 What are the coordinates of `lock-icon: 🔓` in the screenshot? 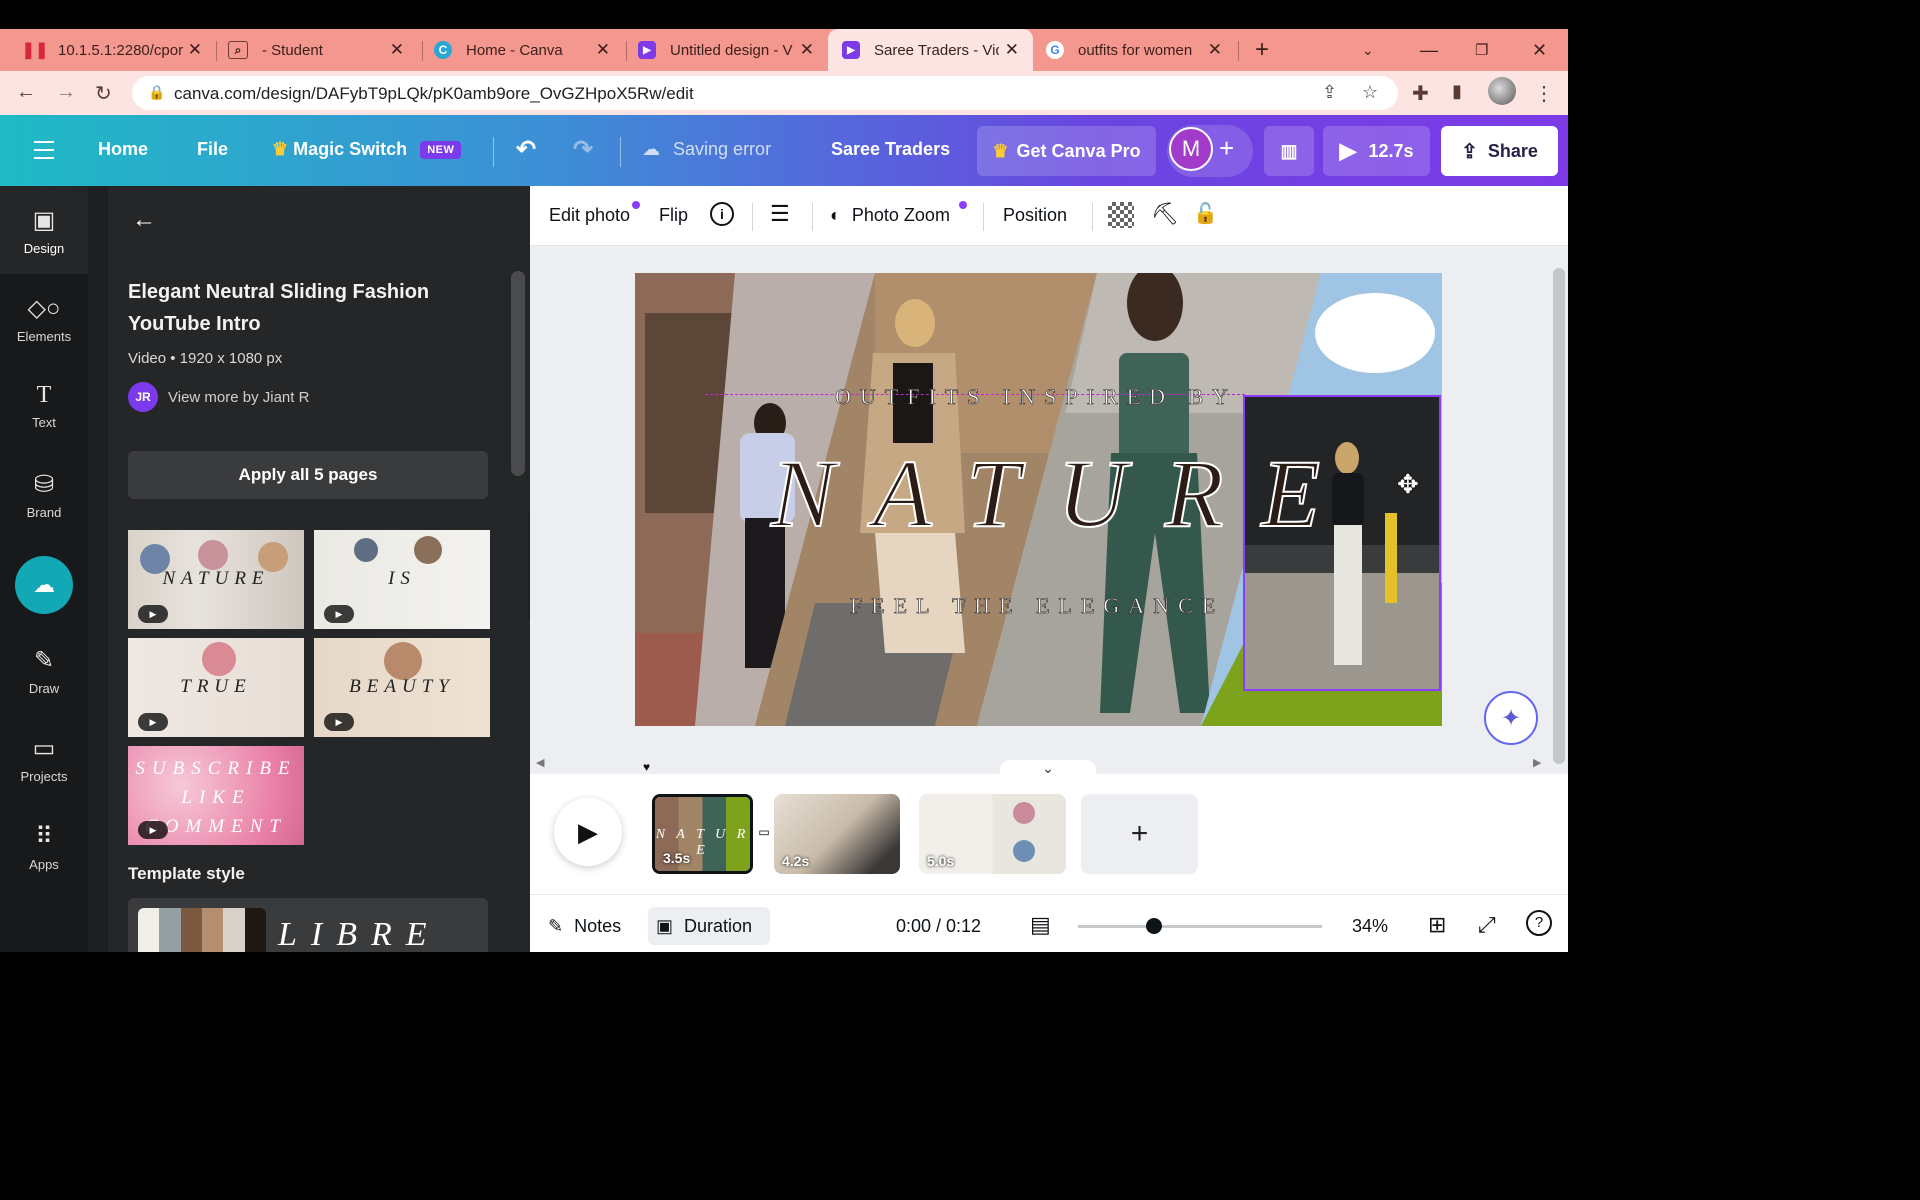 It's located at (1205, 213).